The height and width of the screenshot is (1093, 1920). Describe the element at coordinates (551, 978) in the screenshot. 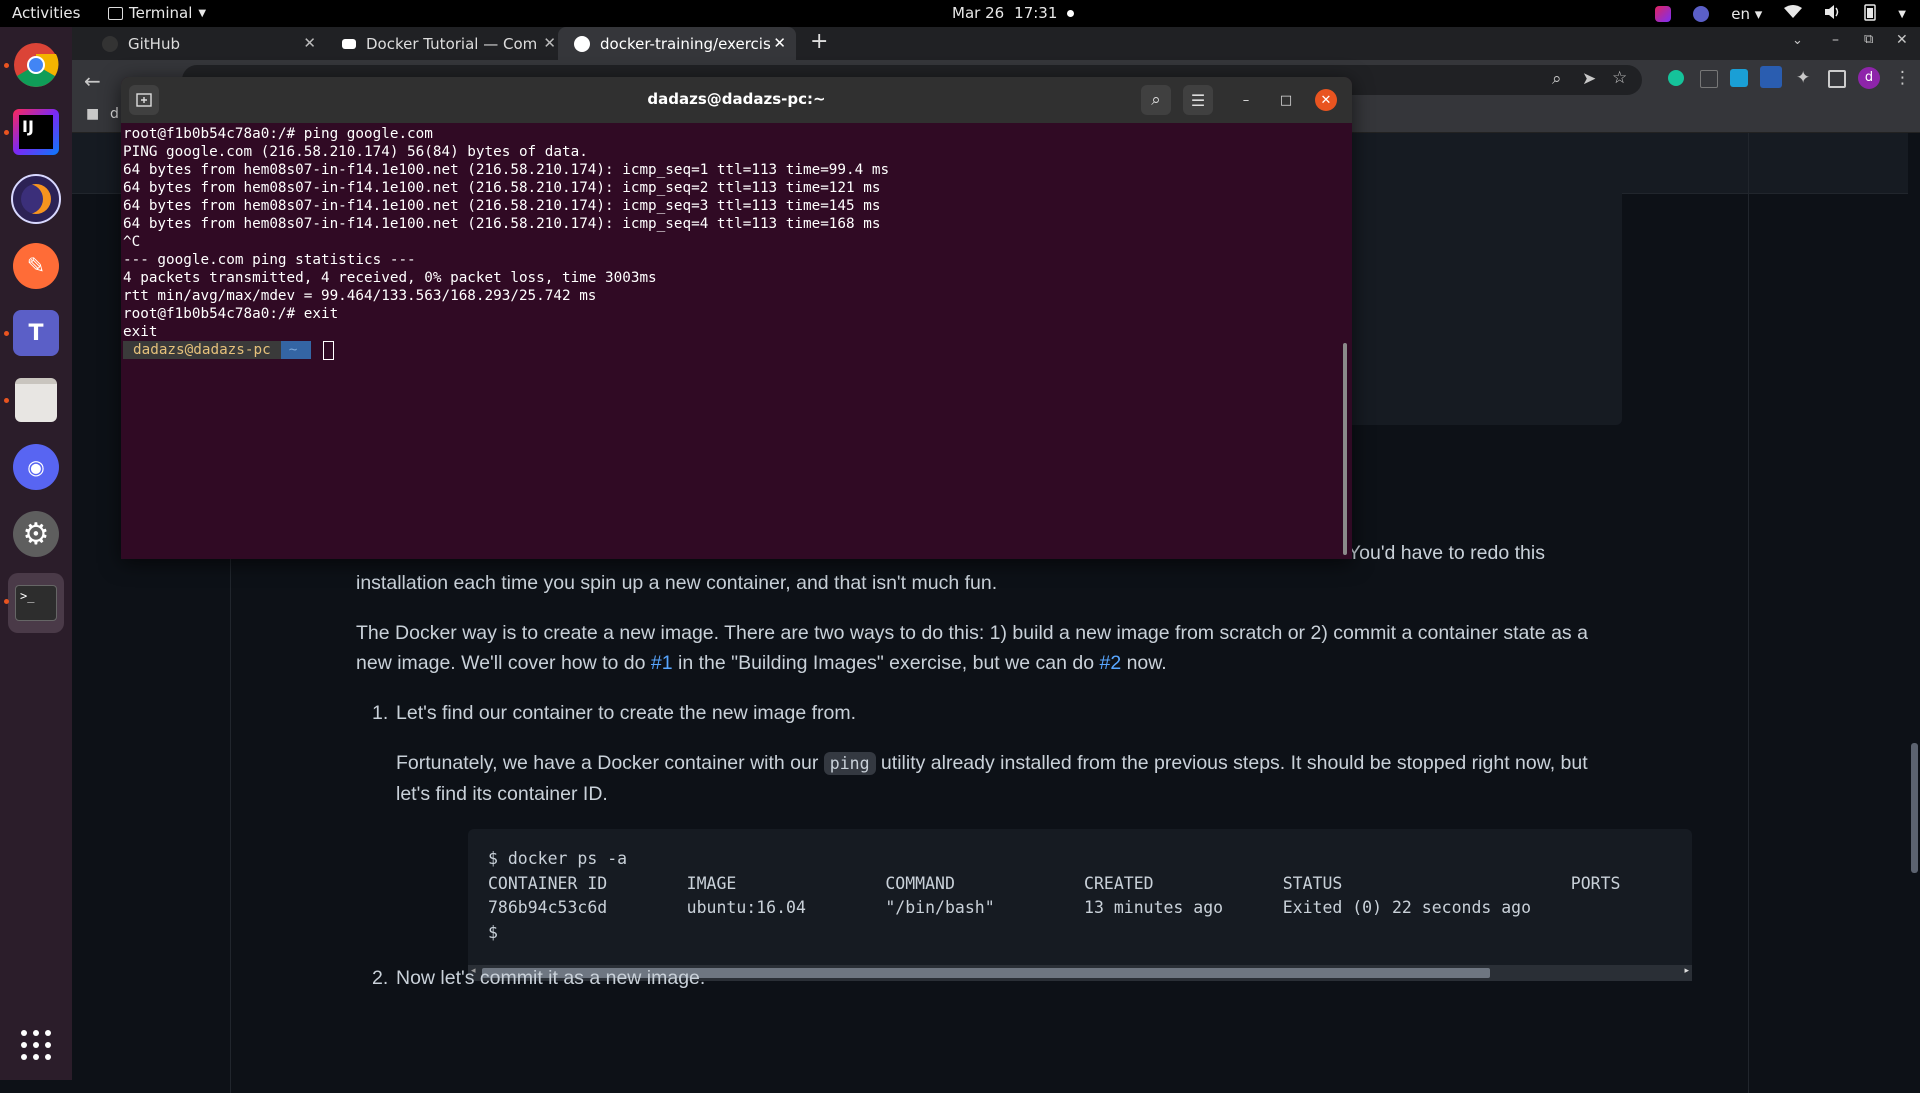

I see `list-item: Now let's commit it as a new image.` at that location.